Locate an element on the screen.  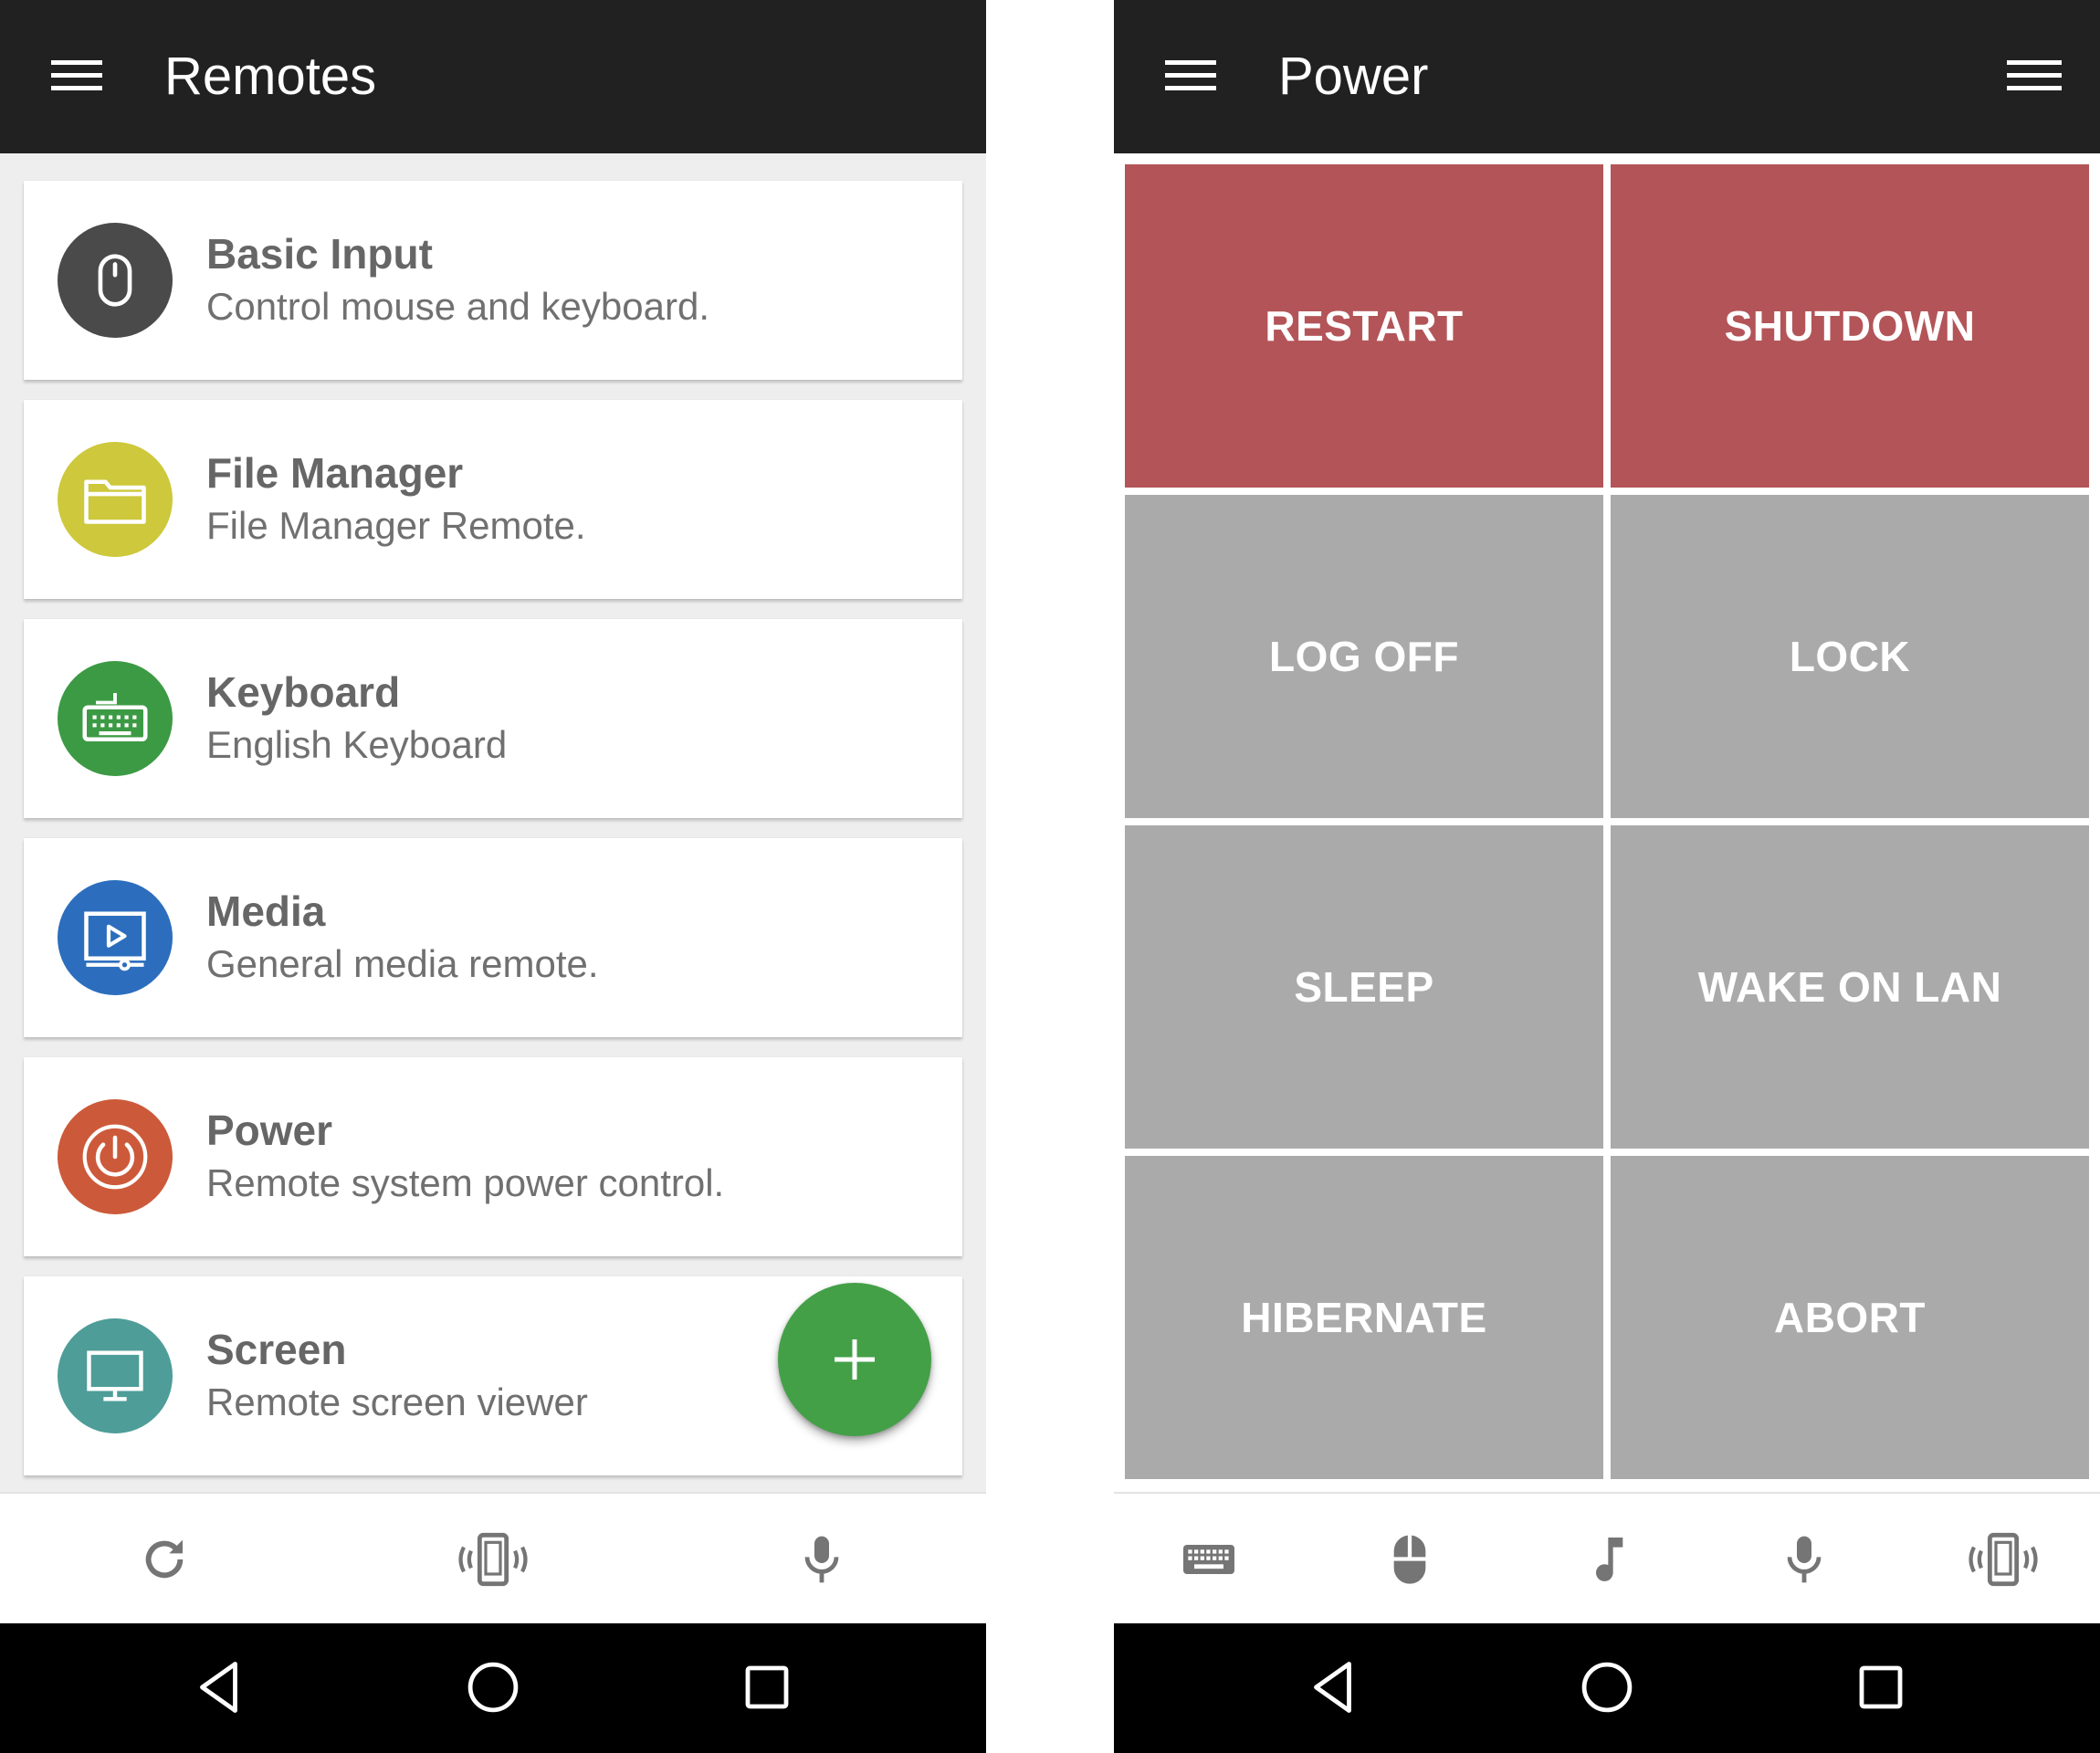
page-title: Power is located at coordinates (1354, 76).